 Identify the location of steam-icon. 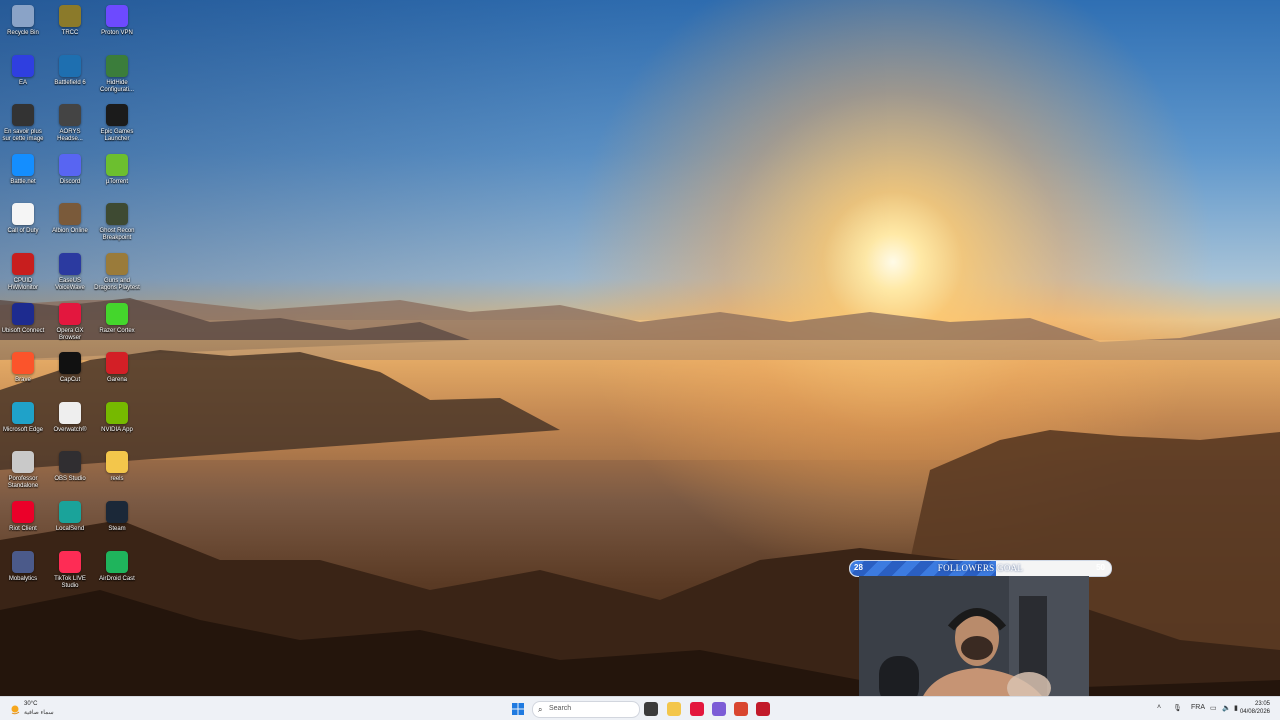
(117, 512).